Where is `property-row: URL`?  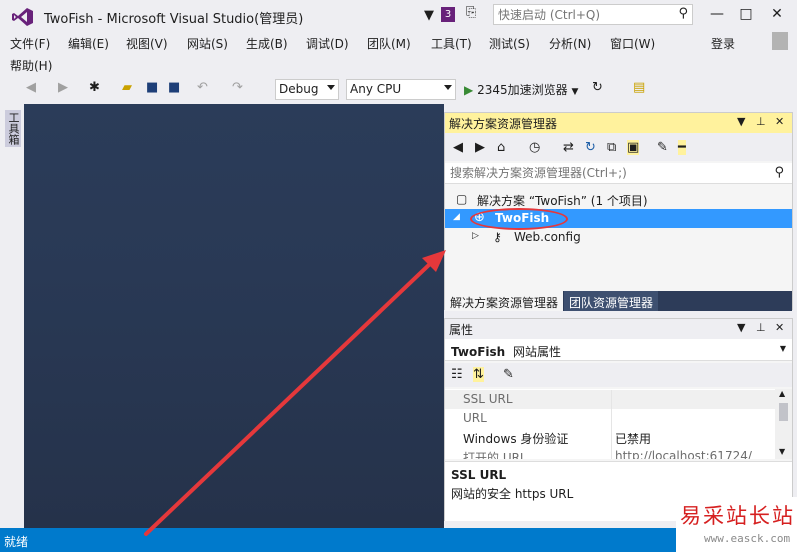
property-row: URL is located at coordinates (610, 418).